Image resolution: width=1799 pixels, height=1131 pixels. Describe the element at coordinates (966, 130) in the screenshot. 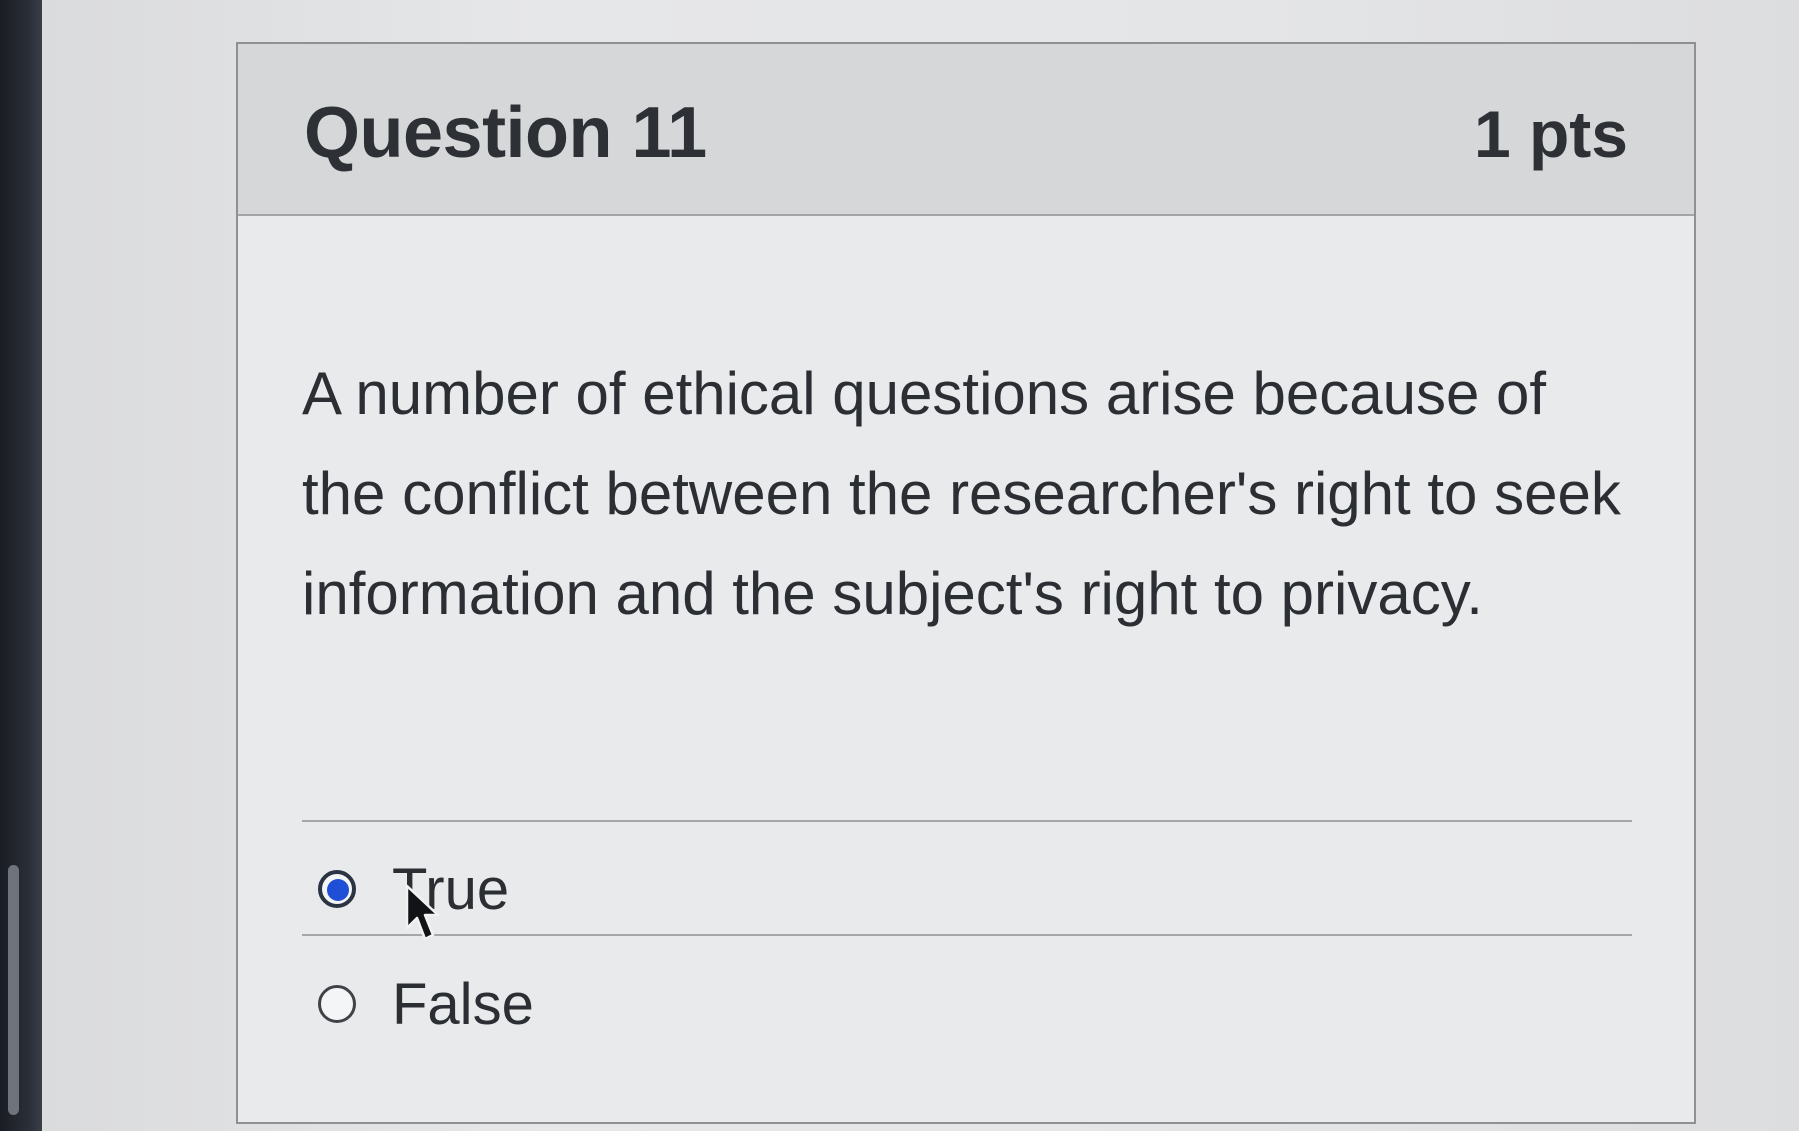

I see `question-header: Question 11 1 pts` at that location.